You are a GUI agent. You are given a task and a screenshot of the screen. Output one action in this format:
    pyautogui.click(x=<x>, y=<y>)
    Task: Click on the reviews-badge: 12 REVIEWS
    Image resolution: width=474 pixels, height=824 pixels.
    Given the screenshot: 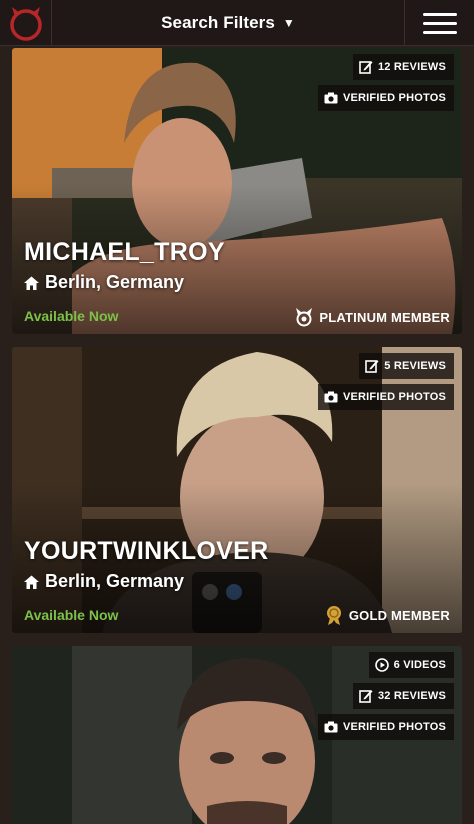 What is the action you would take?
    pyautogui.click(x=403, y=67)
    